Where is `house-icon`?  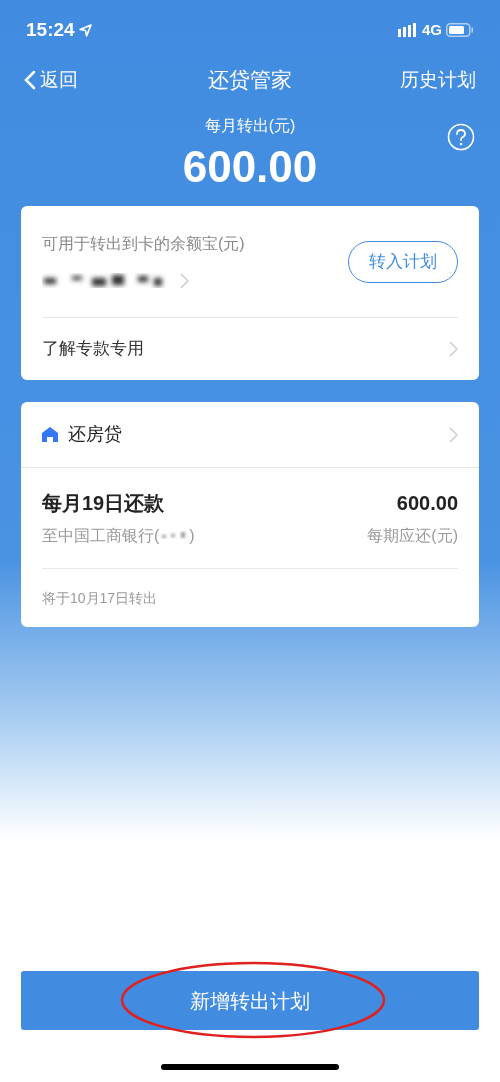 house-icon is located at coordinates (50, 434).